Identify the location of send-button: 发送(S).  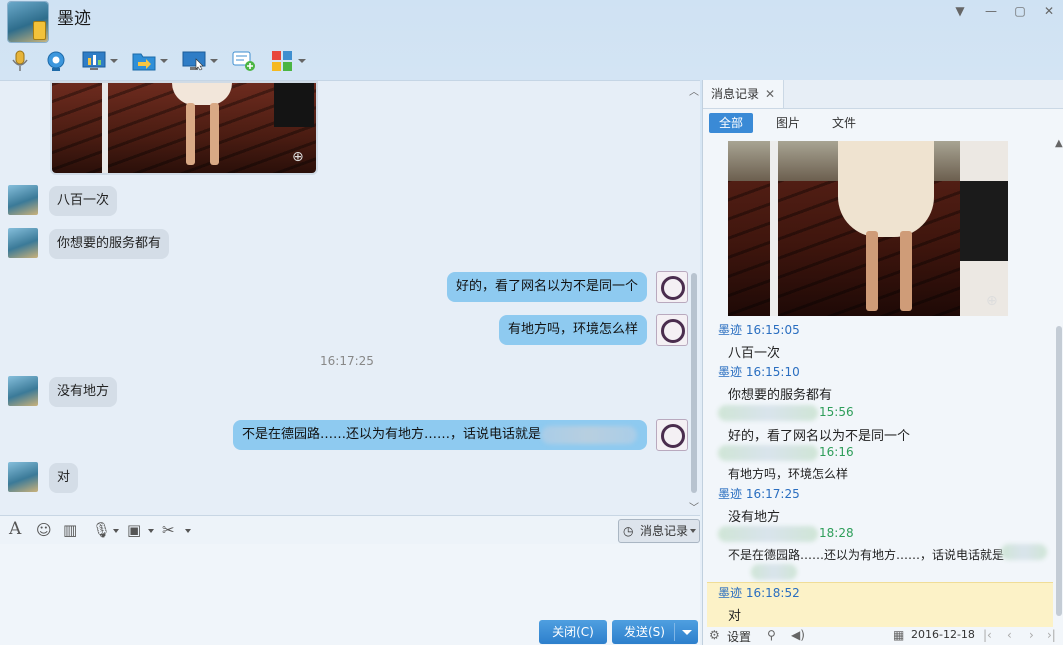
(655, 632).